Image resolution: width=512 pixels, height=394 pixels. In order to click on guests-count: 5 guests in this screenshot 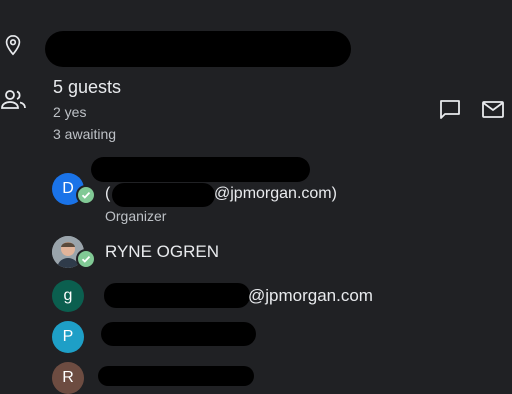, I will do `click(87, 87)`.